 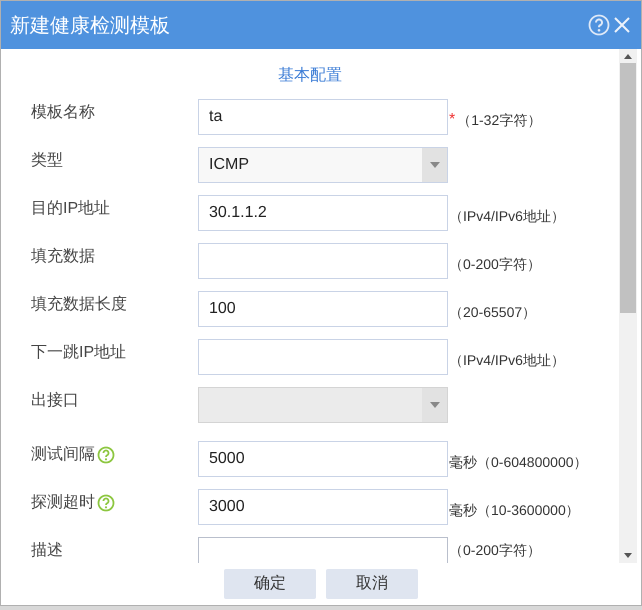 I want to click on field-label: 测试间隔, so click(x=63, y=454).